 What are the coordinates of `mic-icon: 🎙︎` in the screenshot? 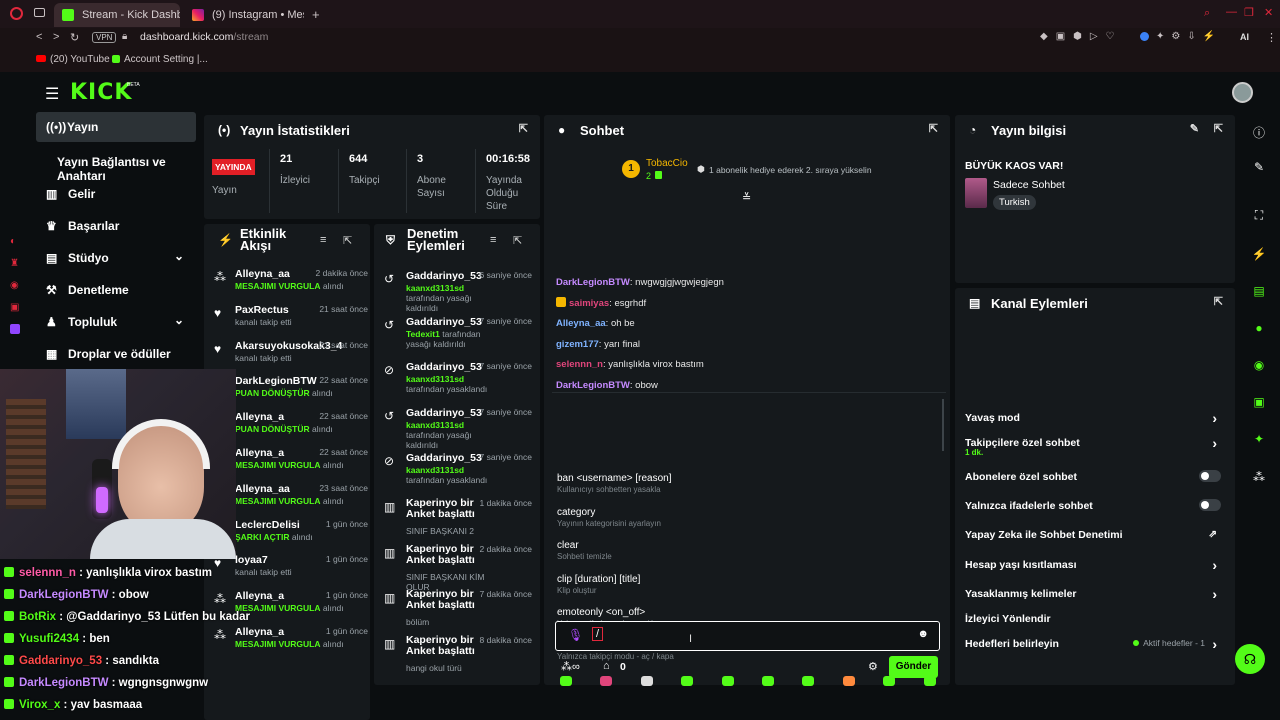 It's located at (575, 635).